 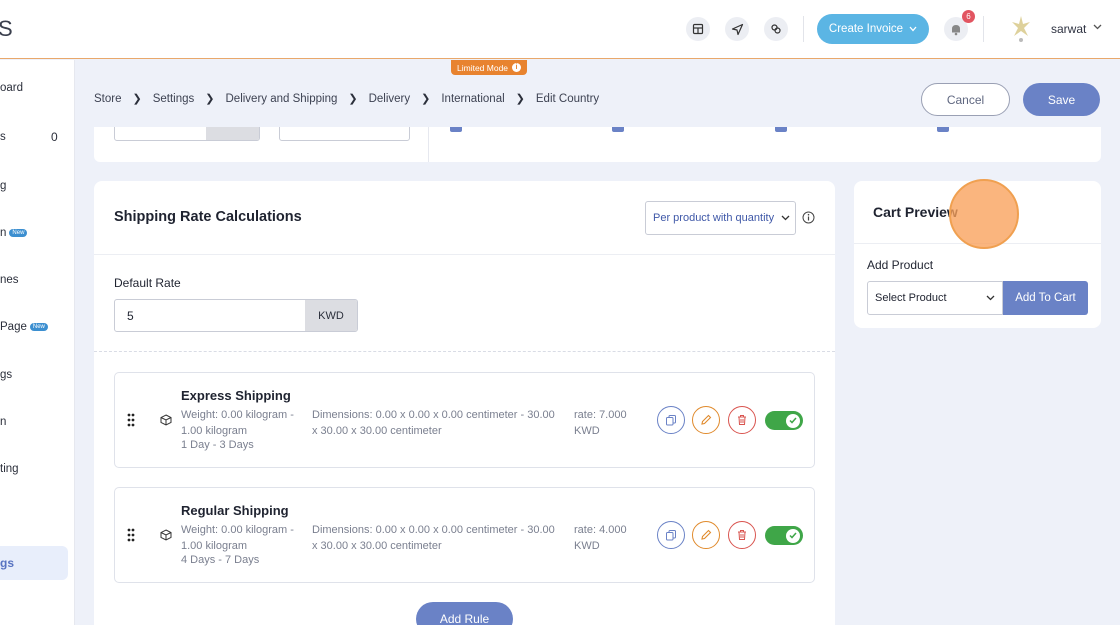 I want to click on sidebar-item-settings-active: gs, so click(x=34, y=563).